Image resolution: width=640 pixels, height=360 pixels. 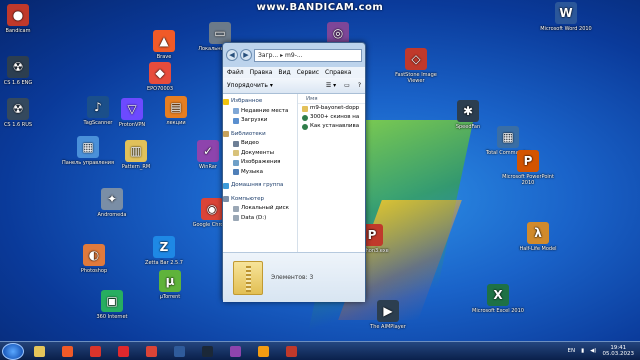 I want to click on menu-tools: Сервис, so click(x=308, y=72).